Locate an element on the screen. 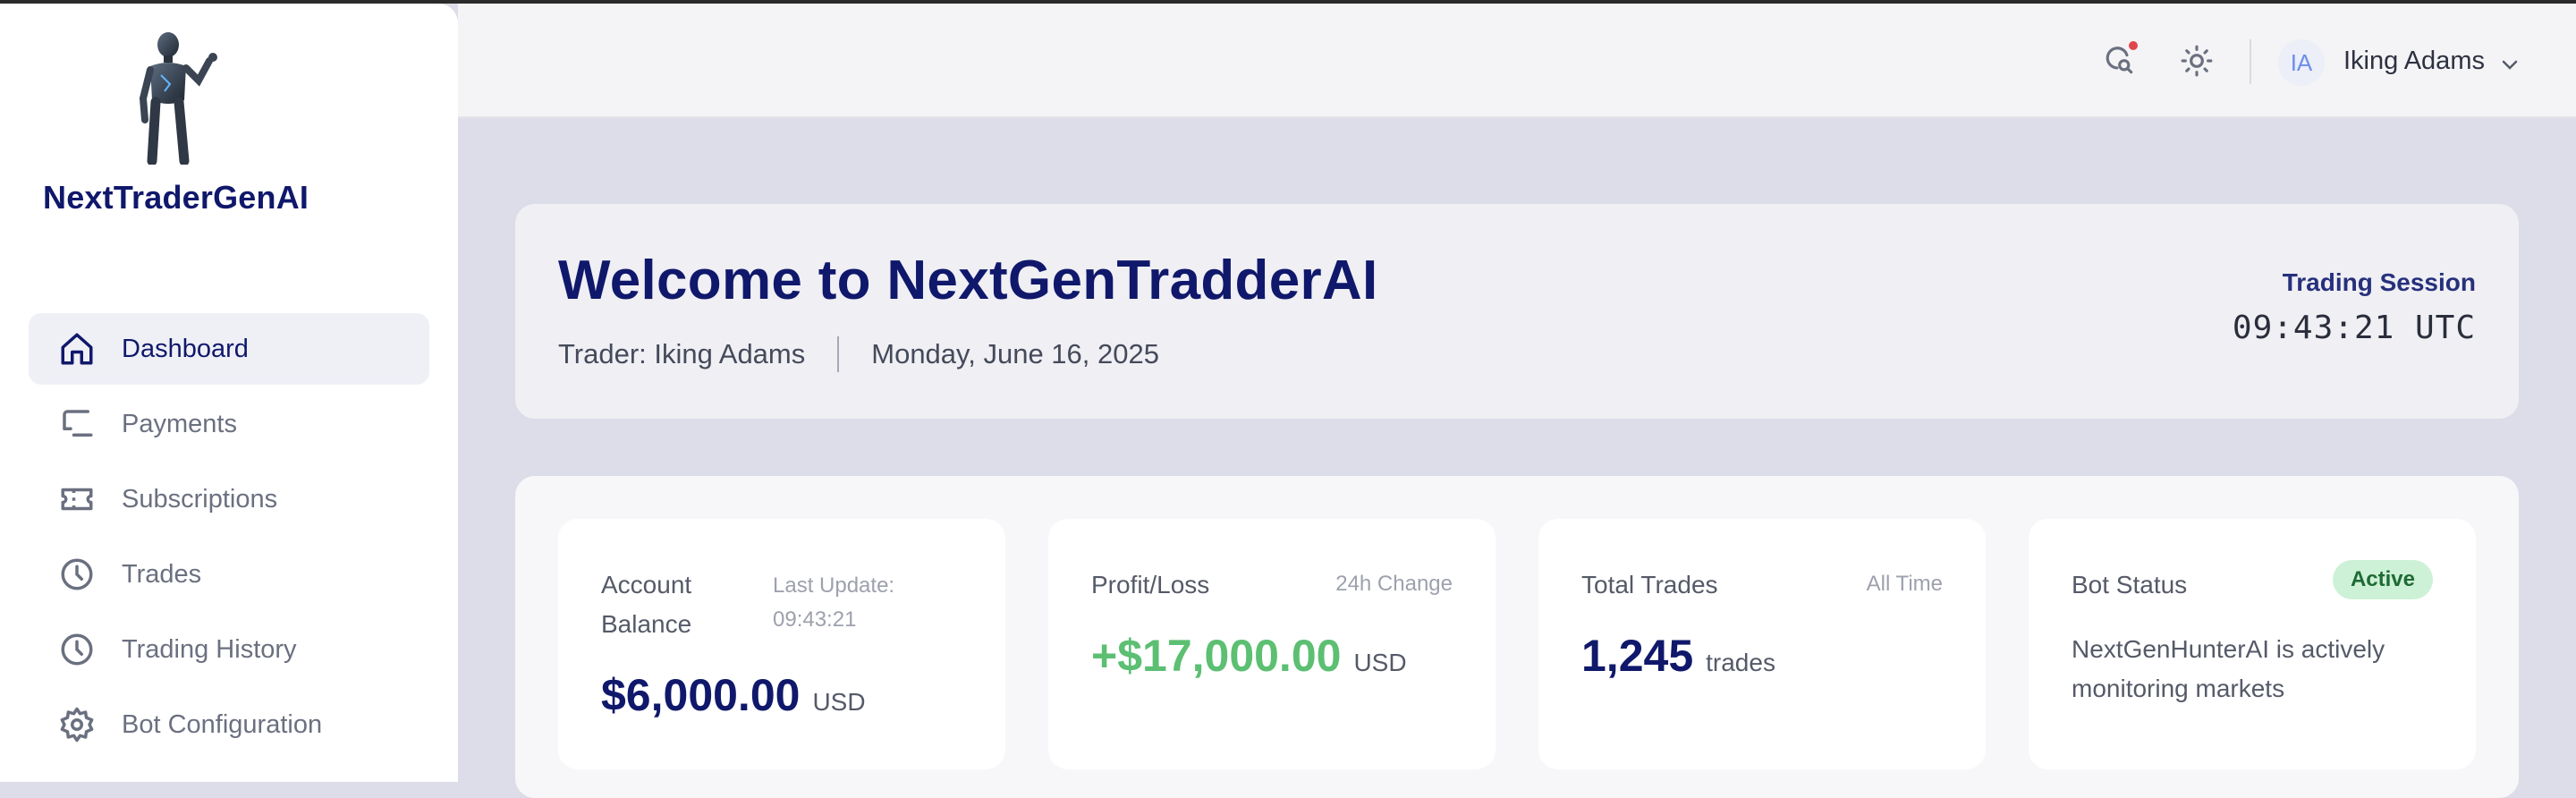 Image resolution: width=2576 pixels, height=798 pixels. sidebar-item-label: Trades is located at coordinates (162, 574).